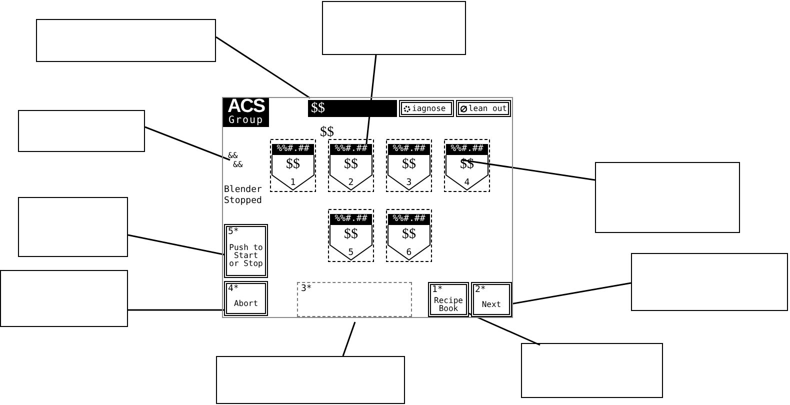 Image resolution: width=790 pixels, height=405 pixels. I want to click on abort-button: 4* Abort, so click(246, 298).